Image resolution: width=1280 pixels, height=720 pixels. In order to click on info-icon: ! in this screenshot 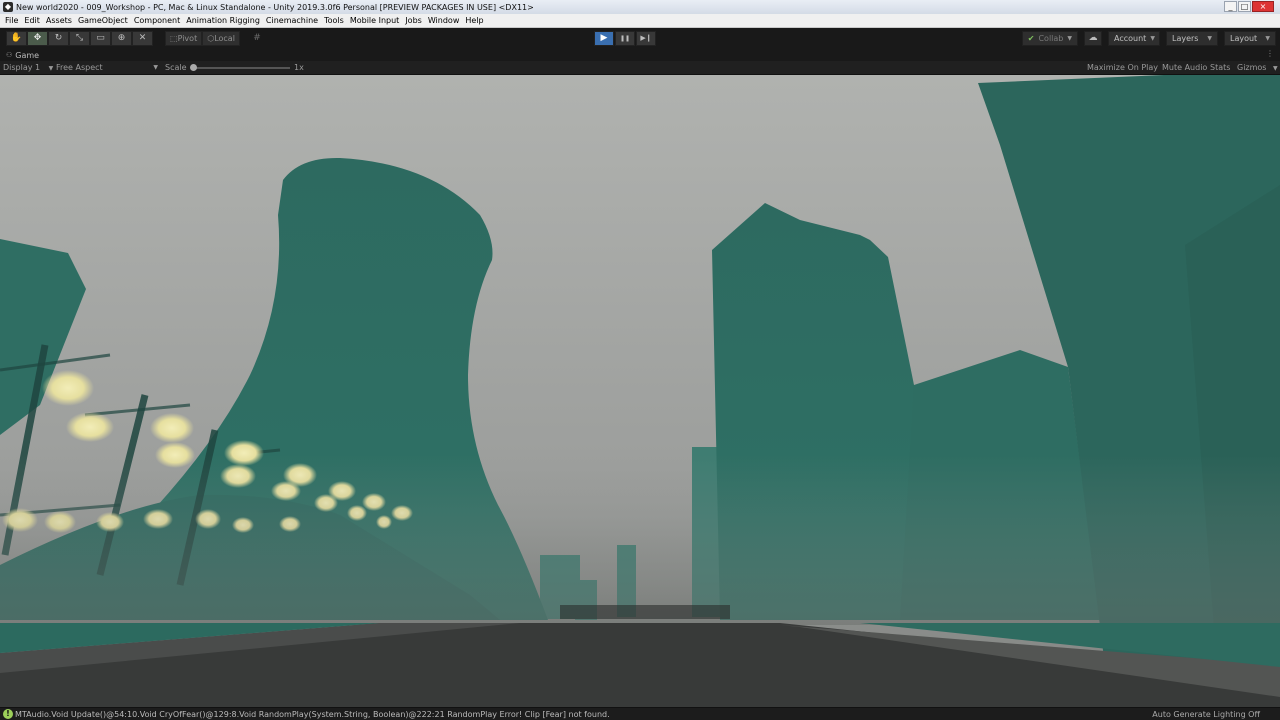, I will do `click(8, 714)`.